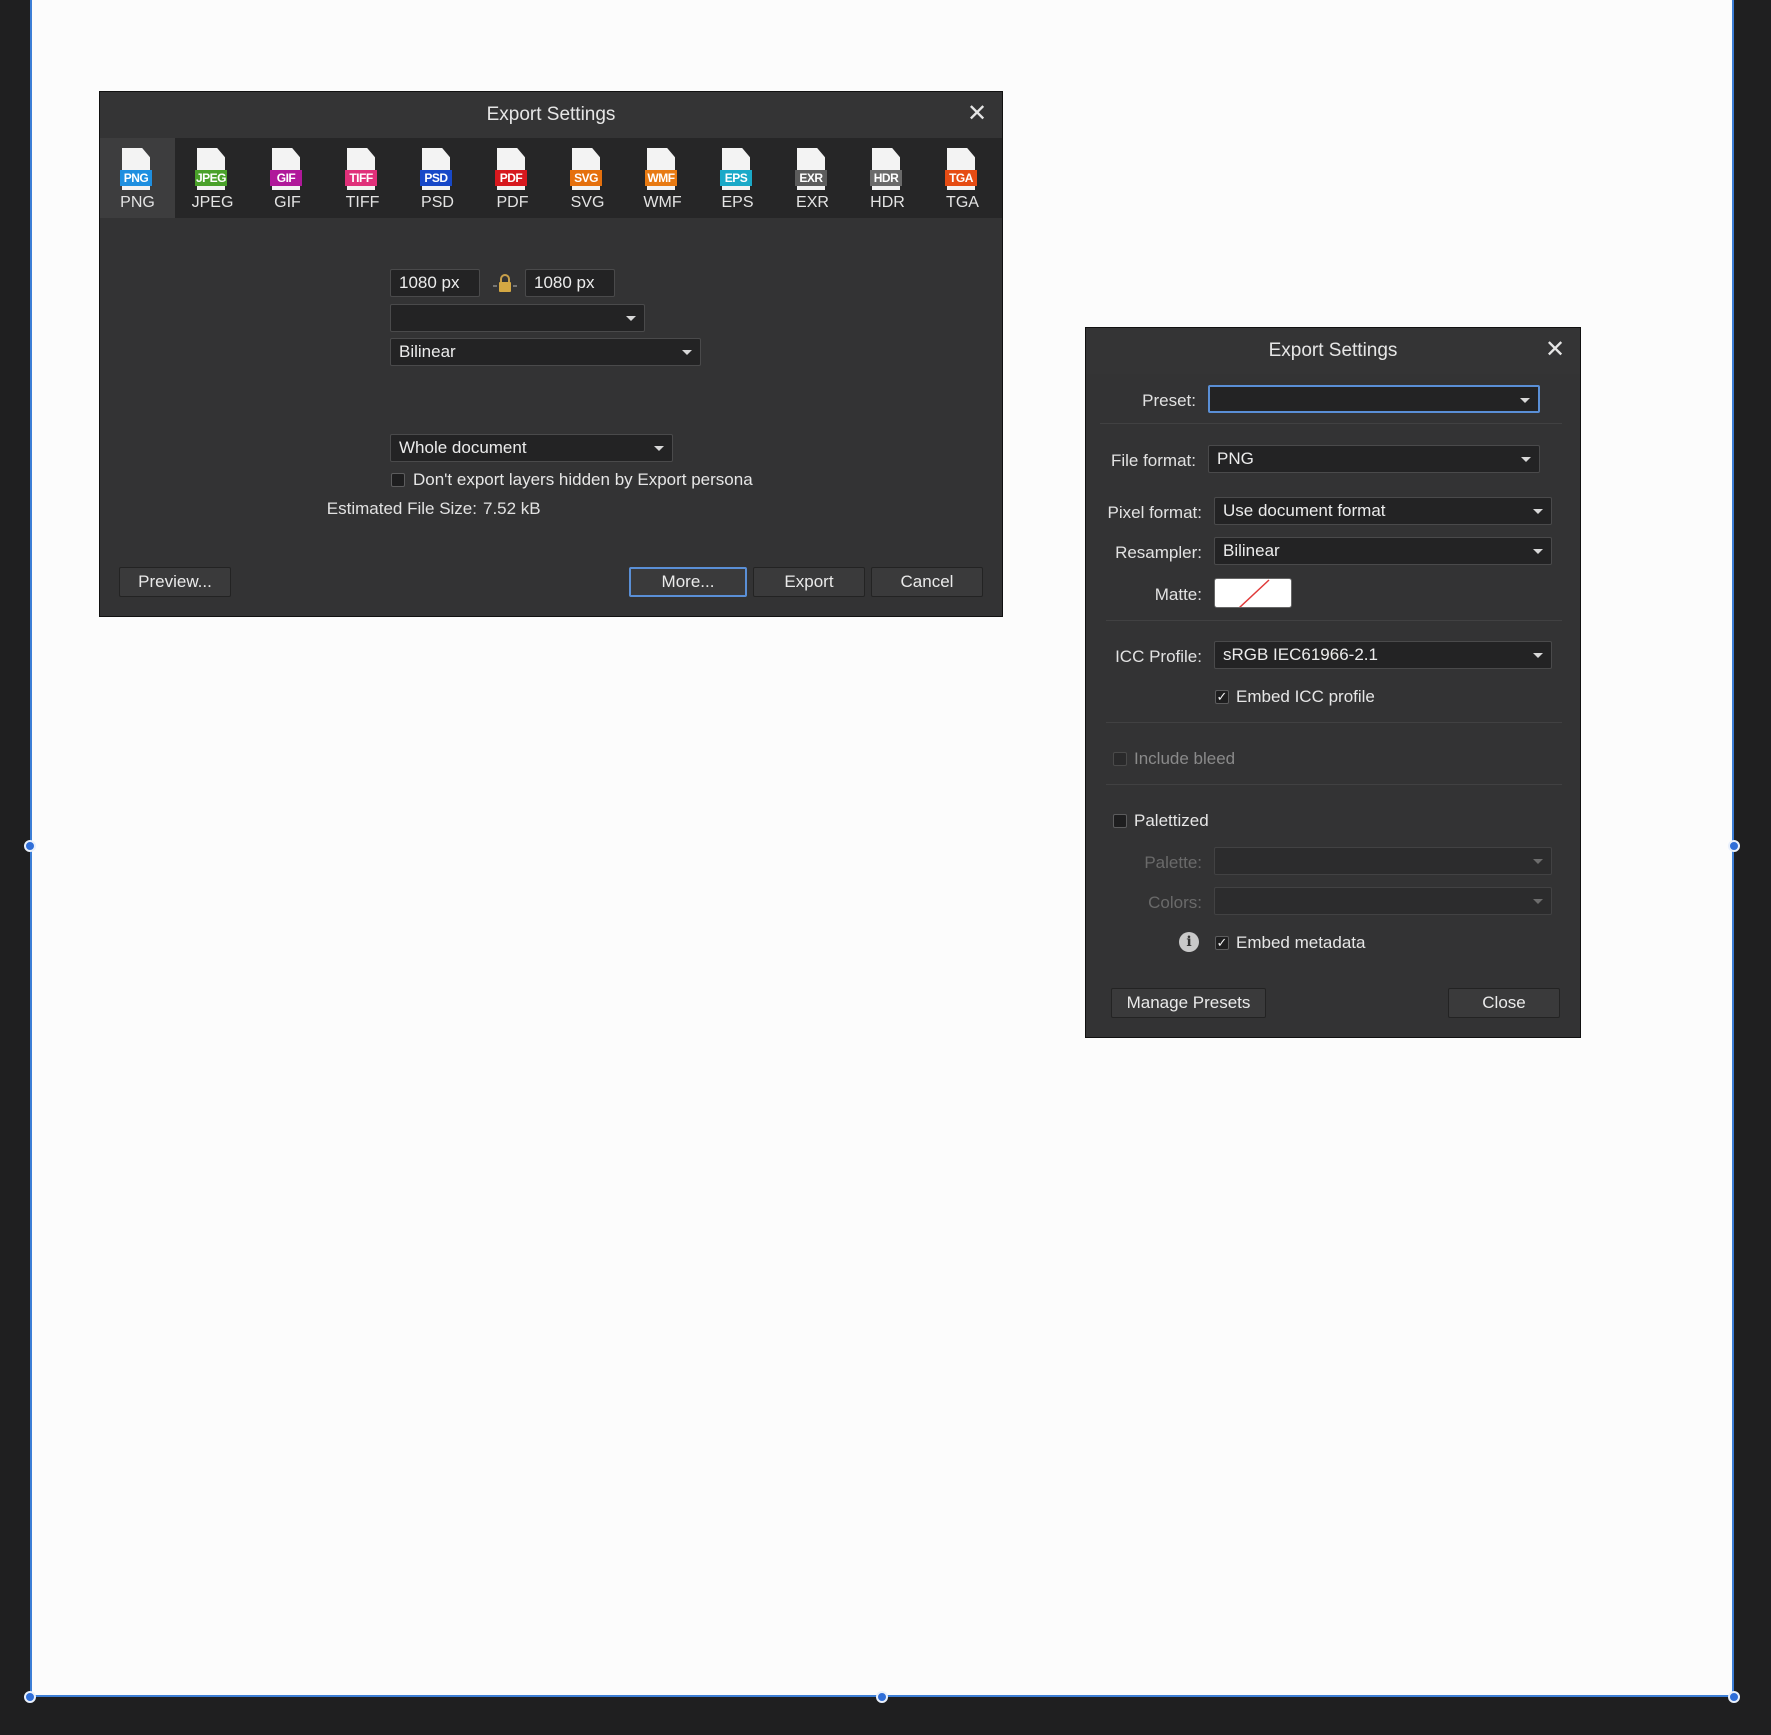 Image resolution: width=1771 pixels, height=1735 pixels. I want to click on icc-profile-value: sRGB IEC61966-2.1, so click(1300, 654).